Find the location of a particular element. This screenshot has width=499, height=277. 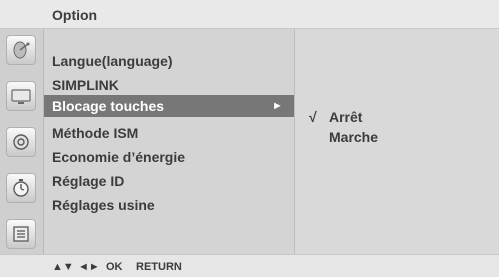

menu-item-reglage-id: Réglage ID is located at coordinates (169, 181).